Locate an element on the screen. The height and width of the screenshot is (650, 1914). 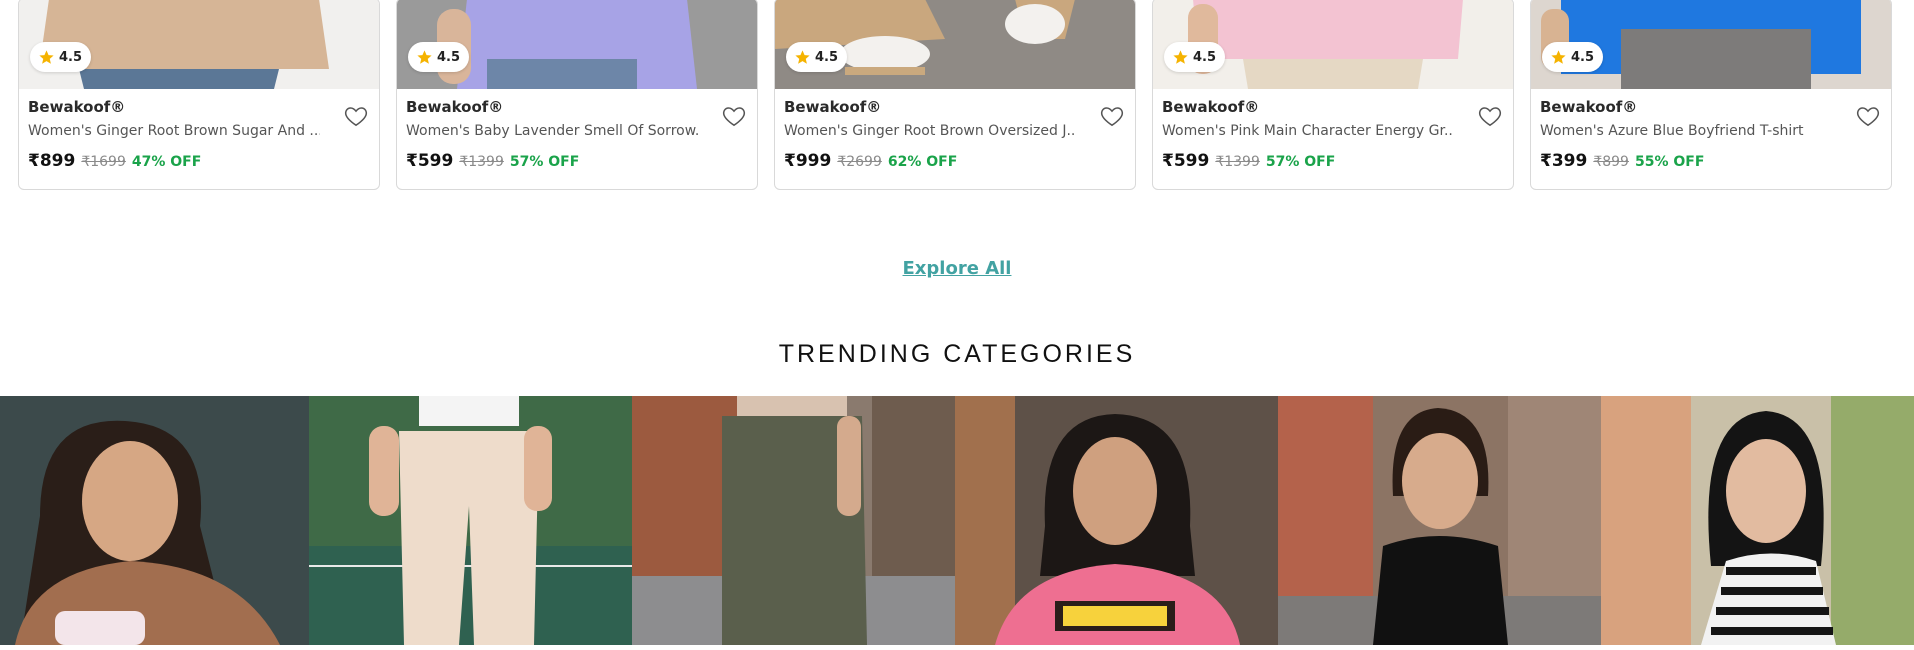
selling-price: ₹399 is located at coordinates (1564, 161).